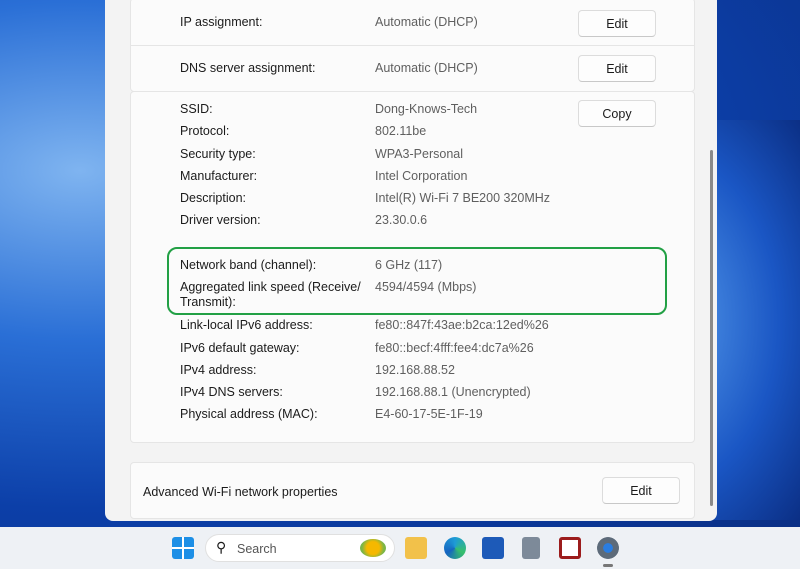 The width and height of the screenshot is (800, 569). What do you see at coordinates (493, 548) in the screenshot?
I see `store-icon` at bounding box center [493, 548].